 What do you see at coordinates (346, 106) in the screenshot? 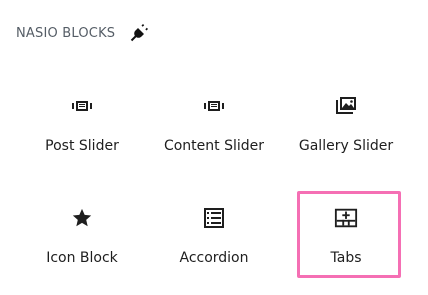
I see `gallery-icon` at bounding box center [346, 106].